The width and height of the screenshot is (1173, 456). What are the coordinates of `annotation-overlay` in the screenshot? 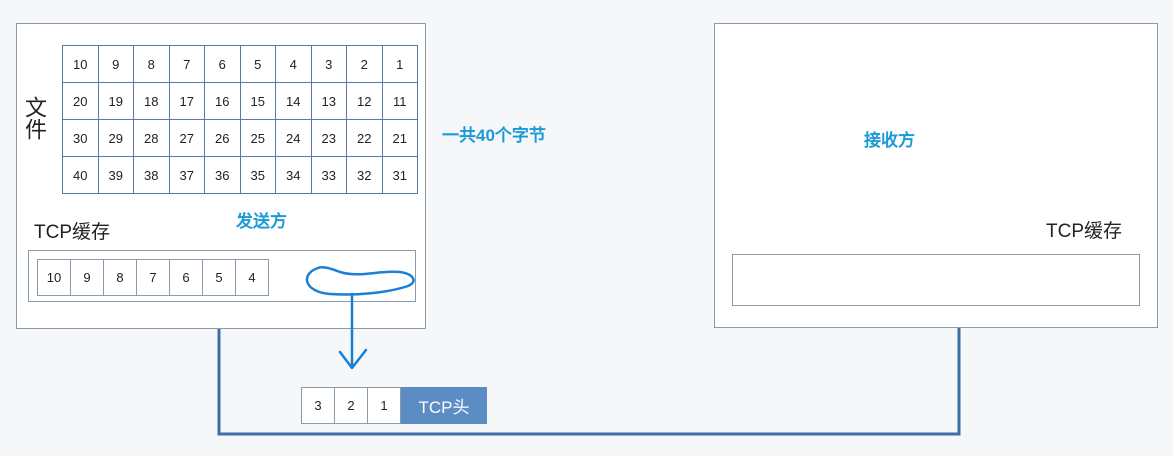 It's located at (360, 317).